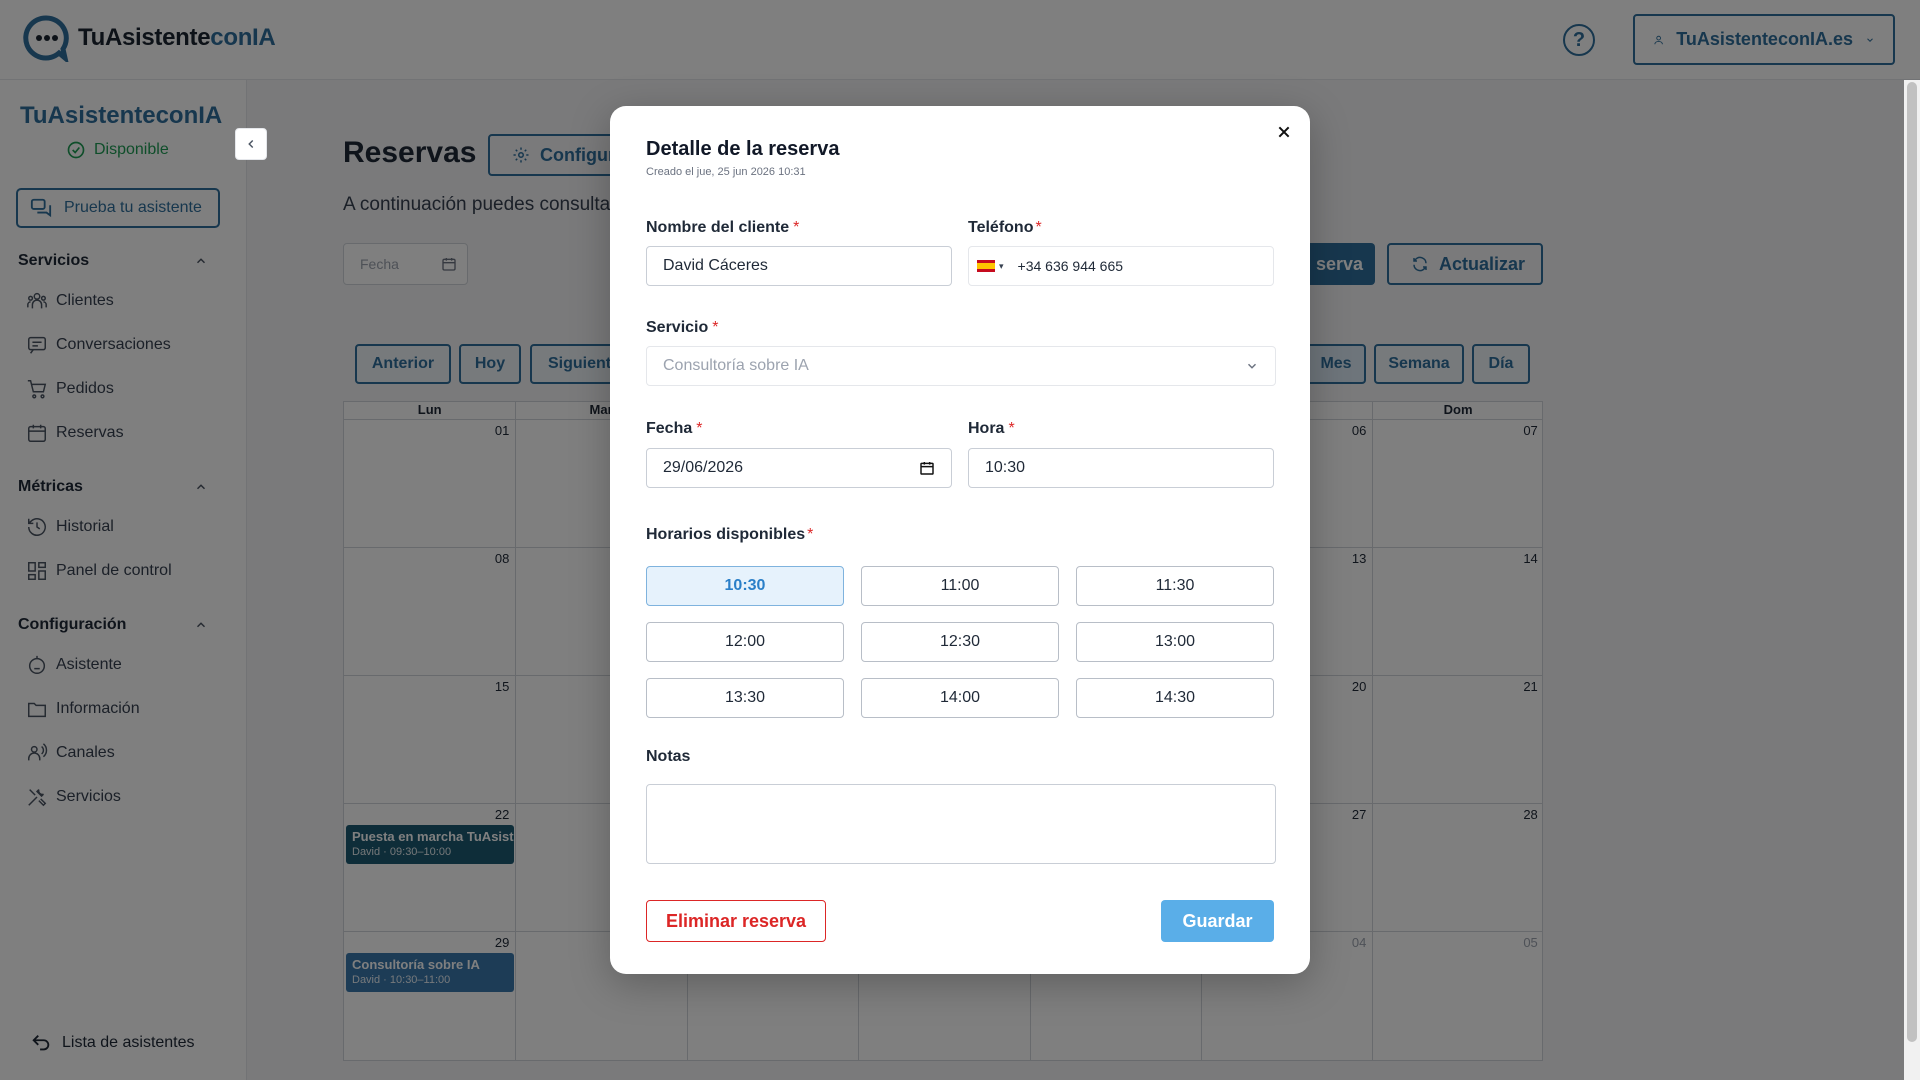 This screenshot has width=1920, height=1080. What do you see at coordinates (1070, 266) in the screenshot?
I see `phone-value: +34 636 944 665` at bounding box center [1070, 266].